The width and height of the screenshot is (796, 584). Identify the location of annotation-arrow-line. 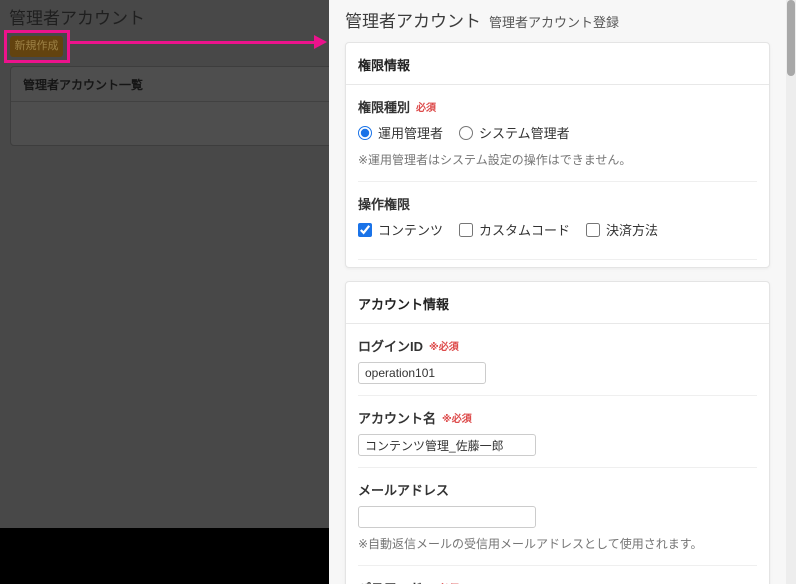
(192, 42).